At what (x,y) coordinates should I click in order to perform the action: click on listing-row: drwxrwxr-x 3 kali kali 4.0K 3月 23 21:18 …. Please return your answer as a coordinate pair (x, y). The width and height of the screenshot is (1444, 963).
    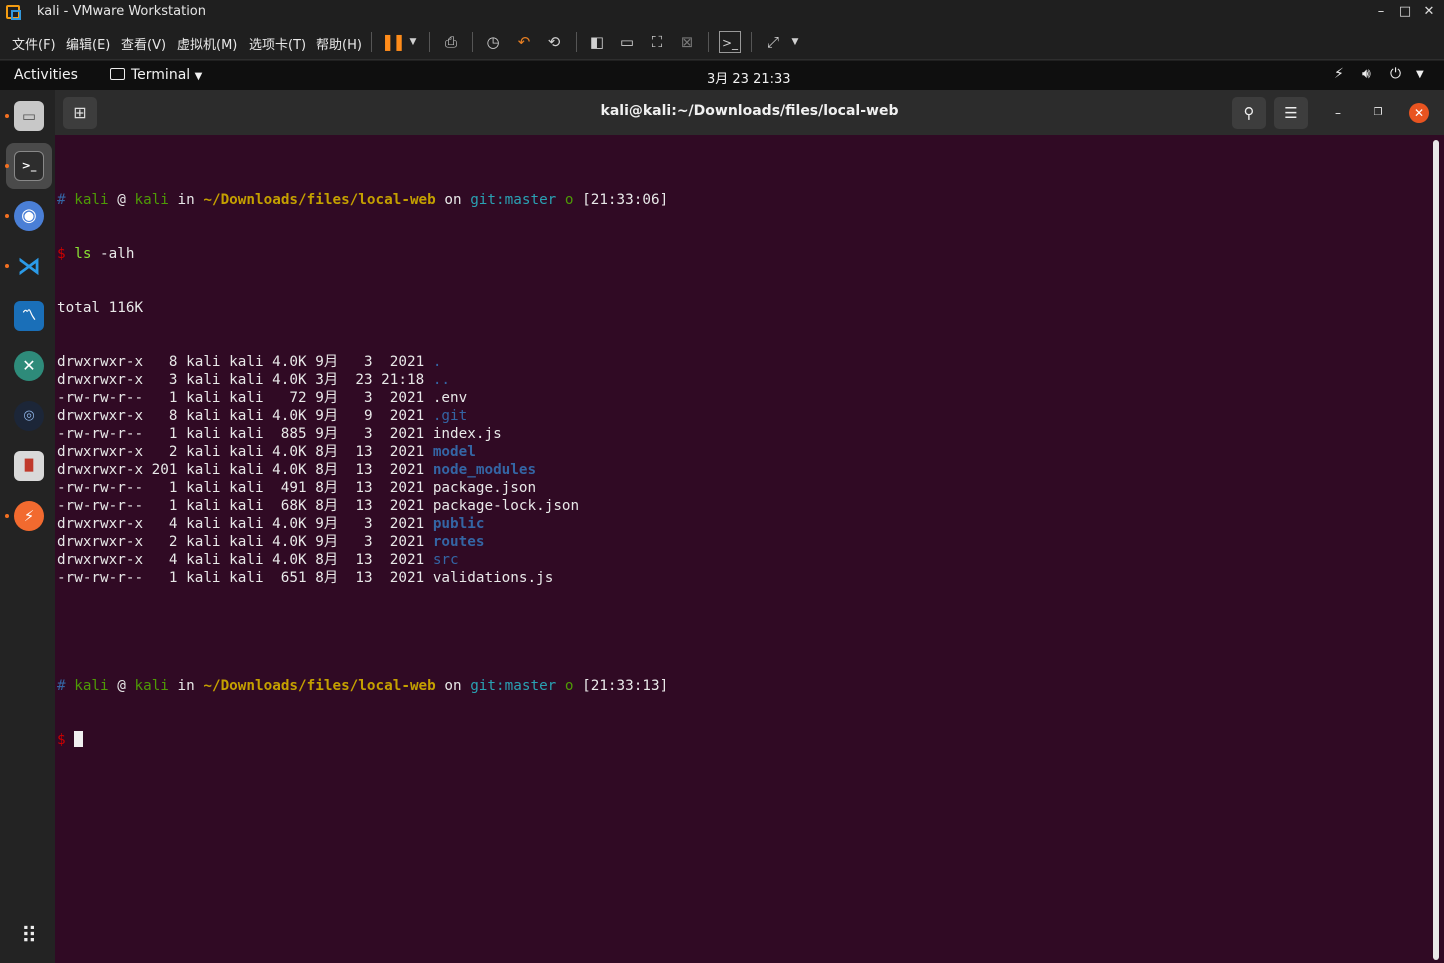
    Looking at the image, I should click on (362, 380).